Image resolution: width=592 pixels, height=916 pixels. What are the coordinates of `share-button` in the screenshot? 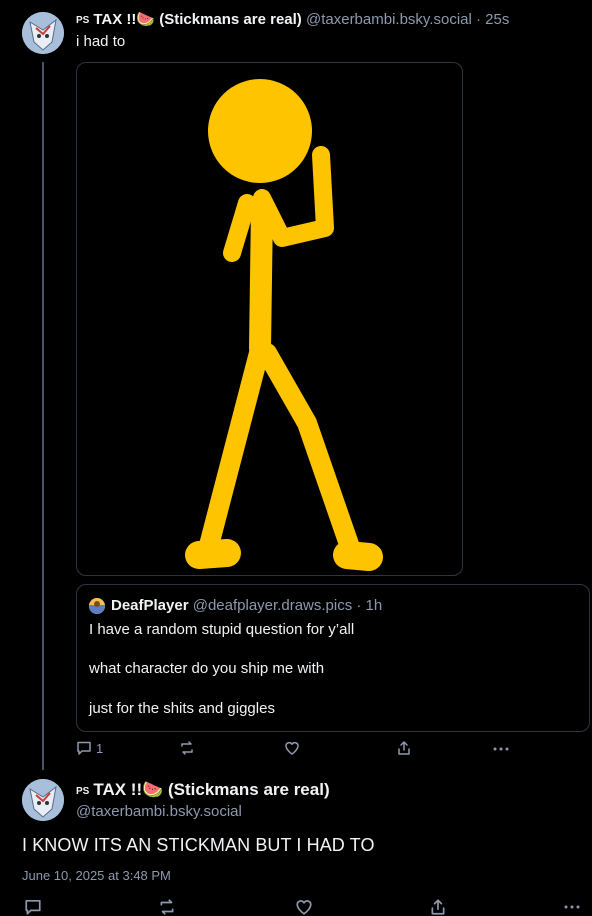 It's located at (404, 748).